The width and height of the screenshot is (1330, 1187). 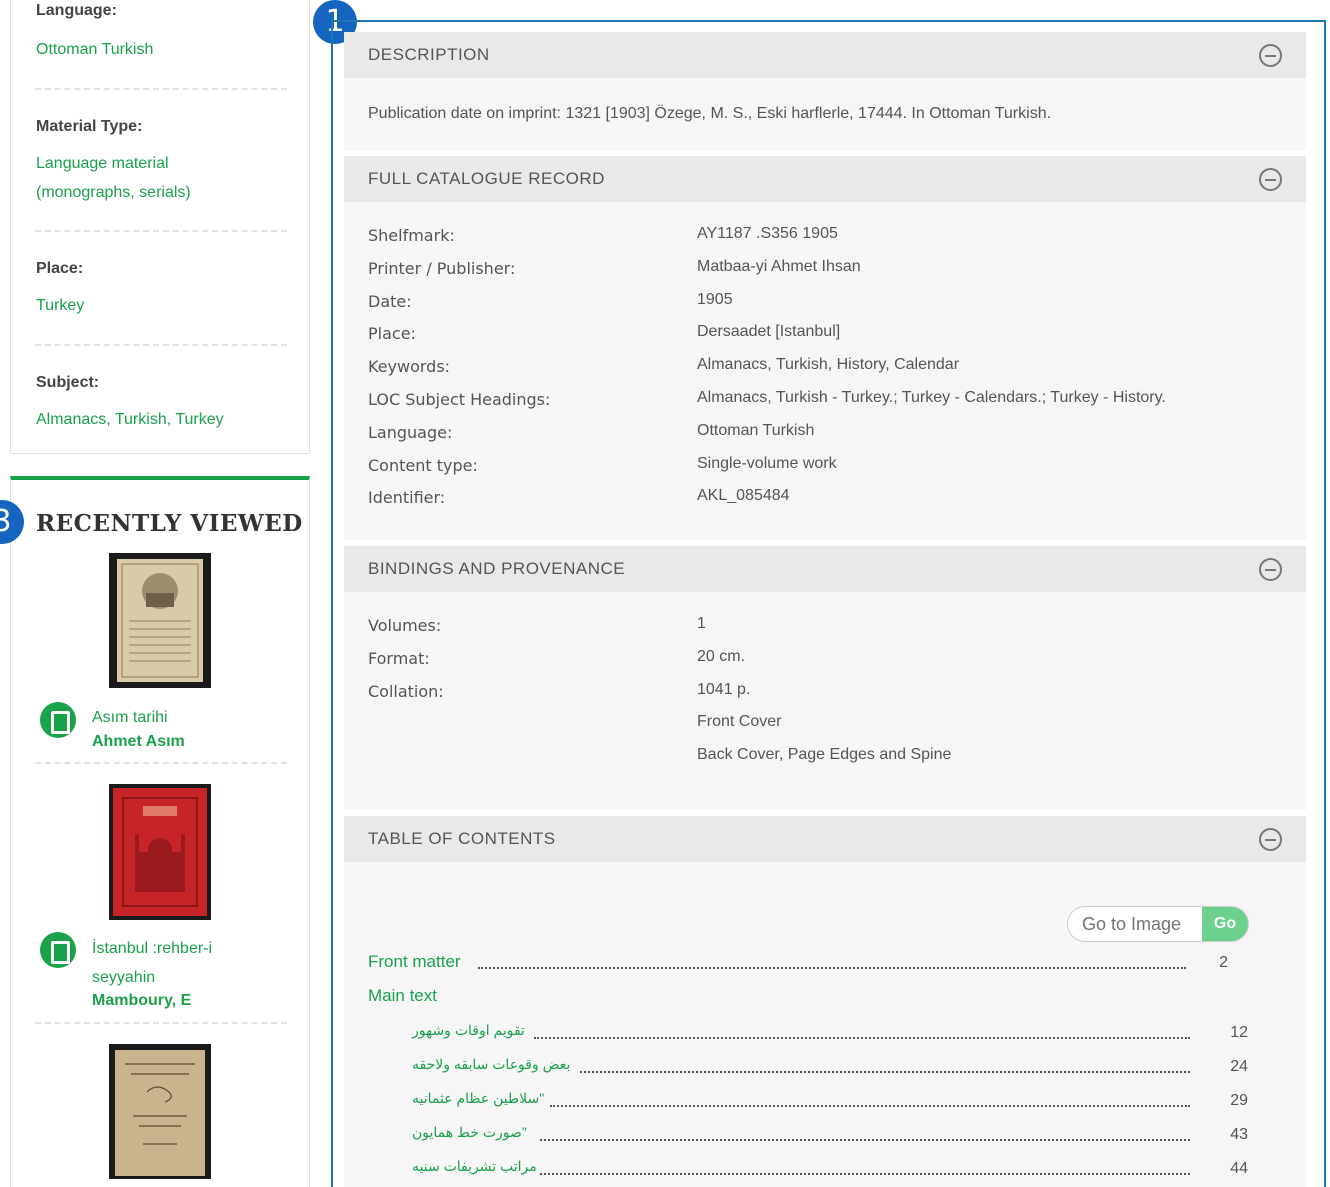 What do you see at coordinates (469, 1132) in the screenshot?
I see `toc-entry-label: "صورت خط همايون` at bounding box center [469, 1132].